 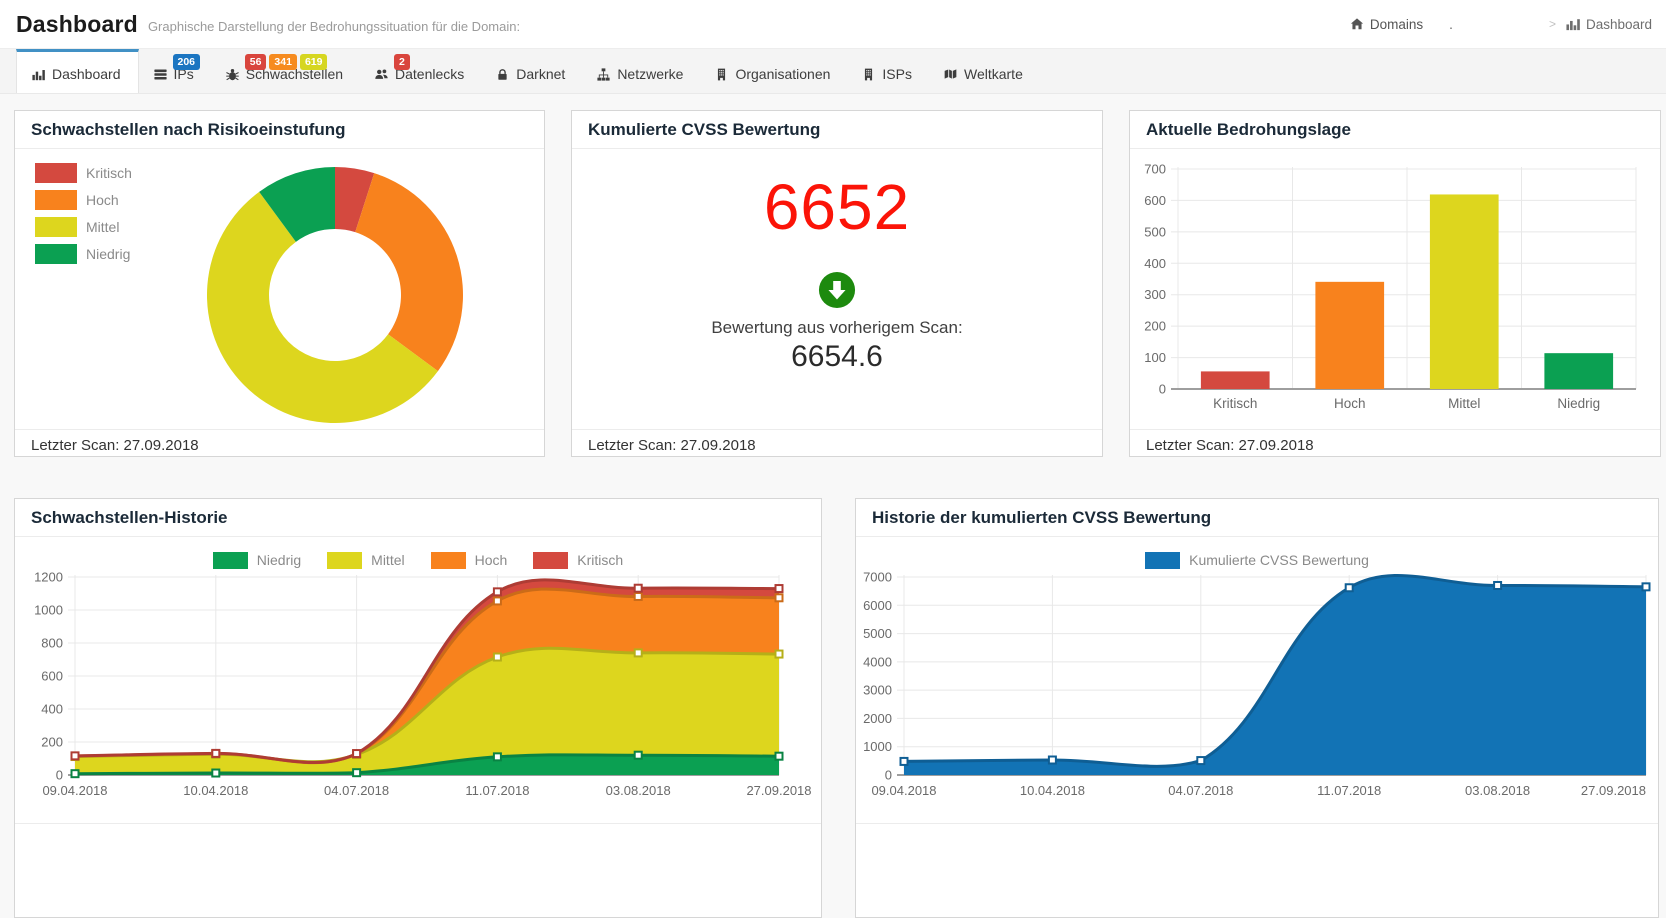 I want to click on legend-item-mittel: Mittel, so click(x=83, y=227).